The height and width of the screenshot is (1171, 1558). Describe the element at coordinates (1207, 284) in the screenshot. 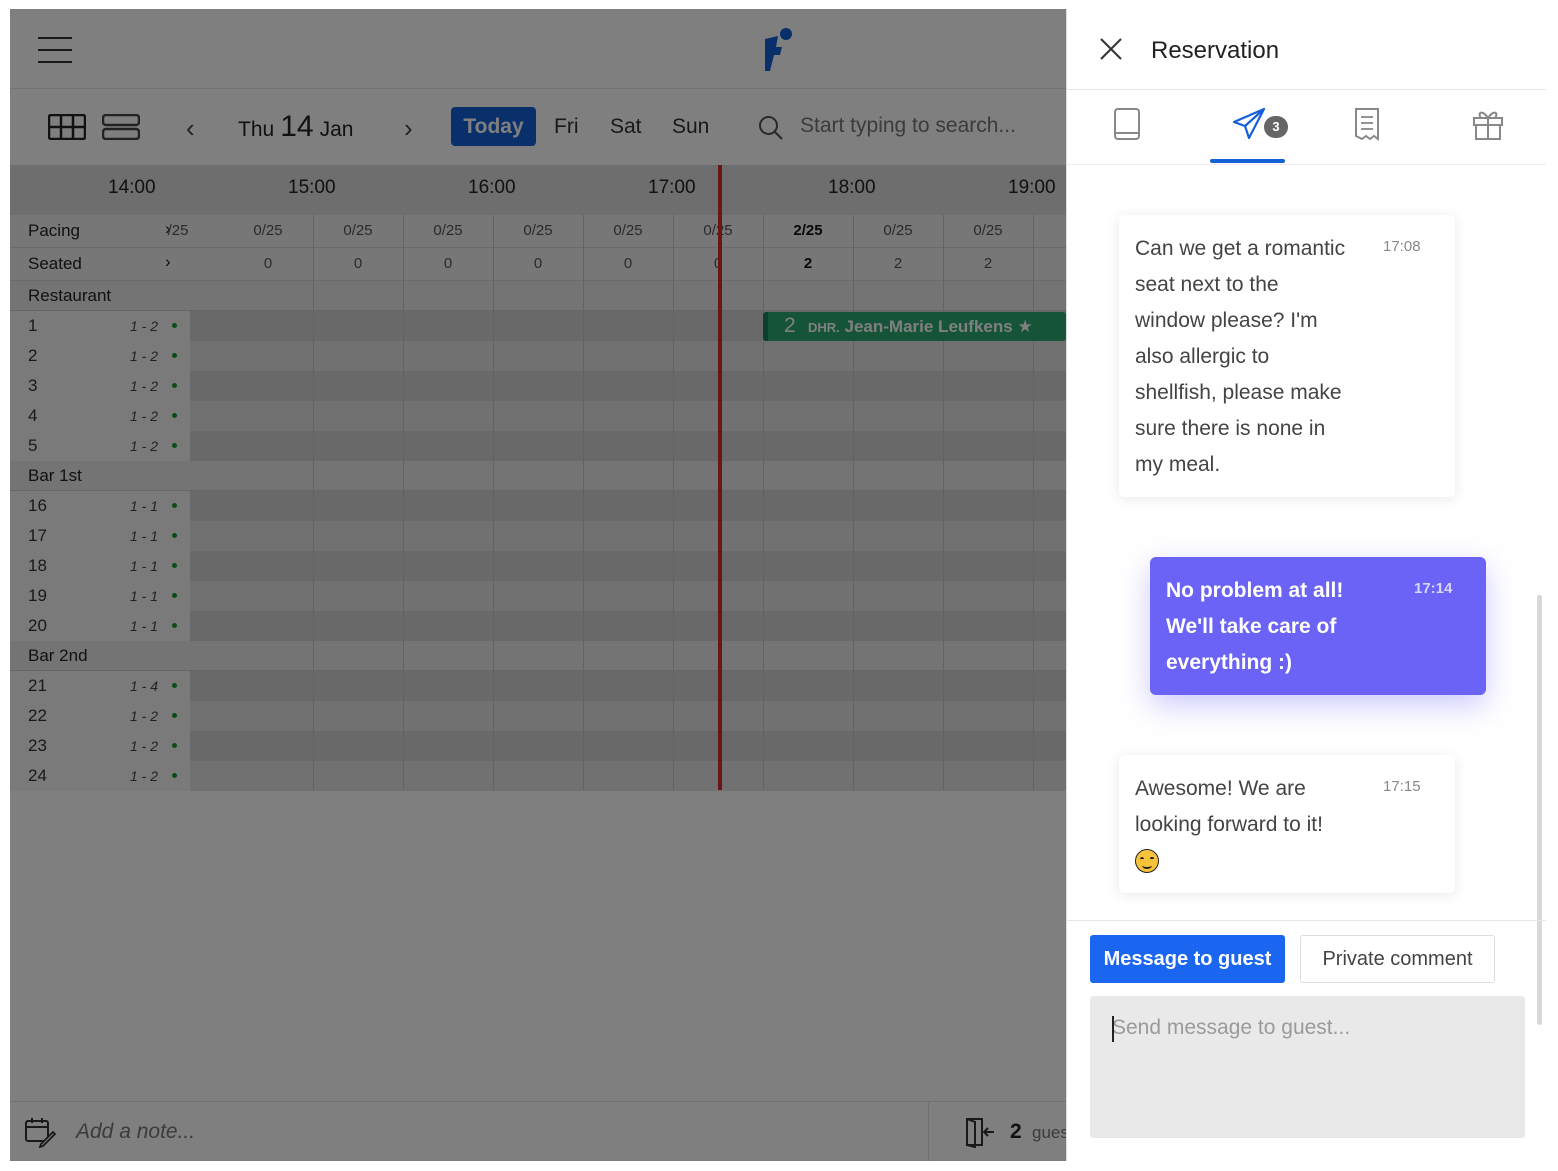

I see `message-line: seat next to the` at that location.